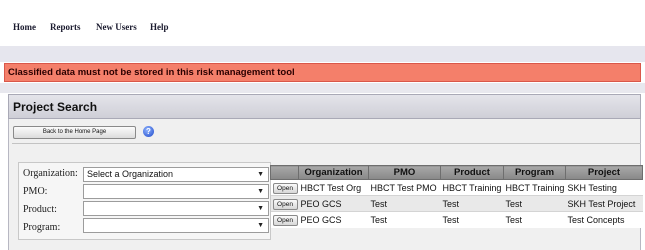 This screenshot has width=645, height=250. I want to click on nav-help-link: Help, so click(159, 27).